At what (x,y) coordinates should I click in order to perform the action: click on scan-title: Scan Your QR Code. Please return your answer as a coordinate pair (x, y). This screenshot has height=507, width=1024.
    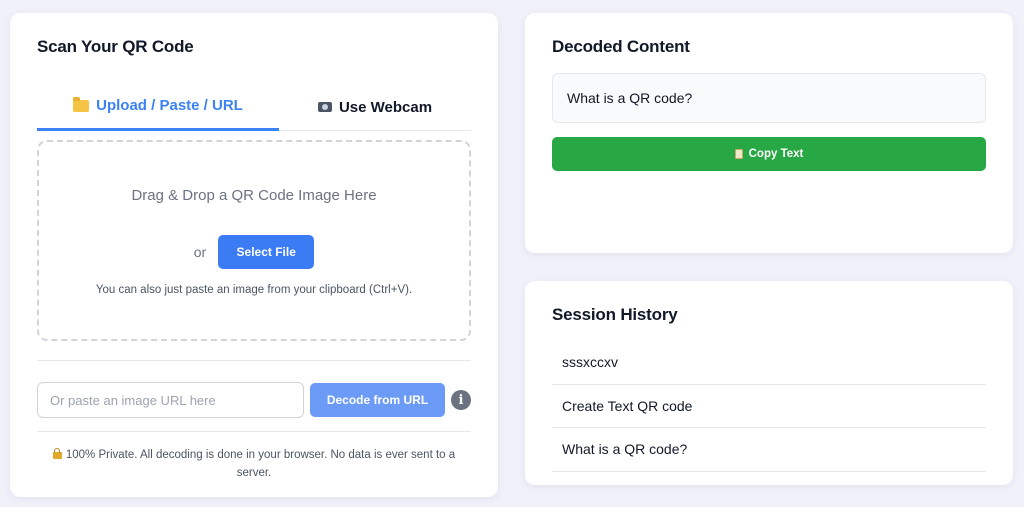
    Looking at the image, I should click on (115, 46).